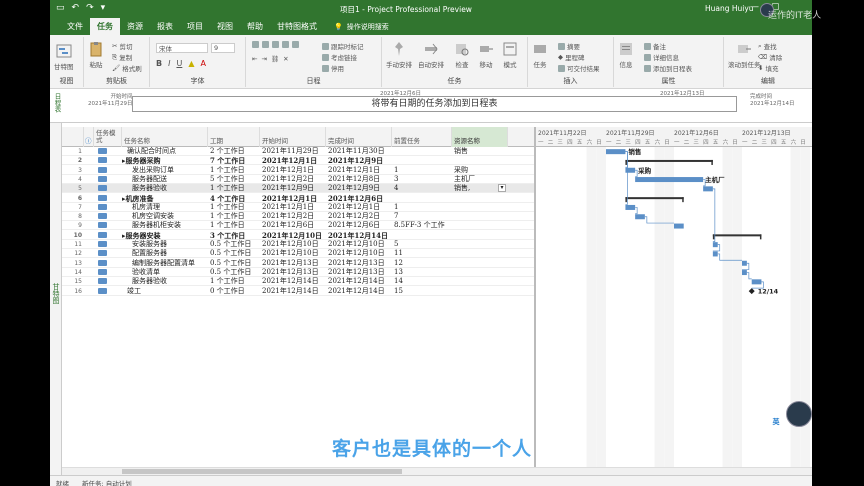 The width and height of the screenshot is (864, 486). I want to click on save-icon: ▭, so click(60, 8).